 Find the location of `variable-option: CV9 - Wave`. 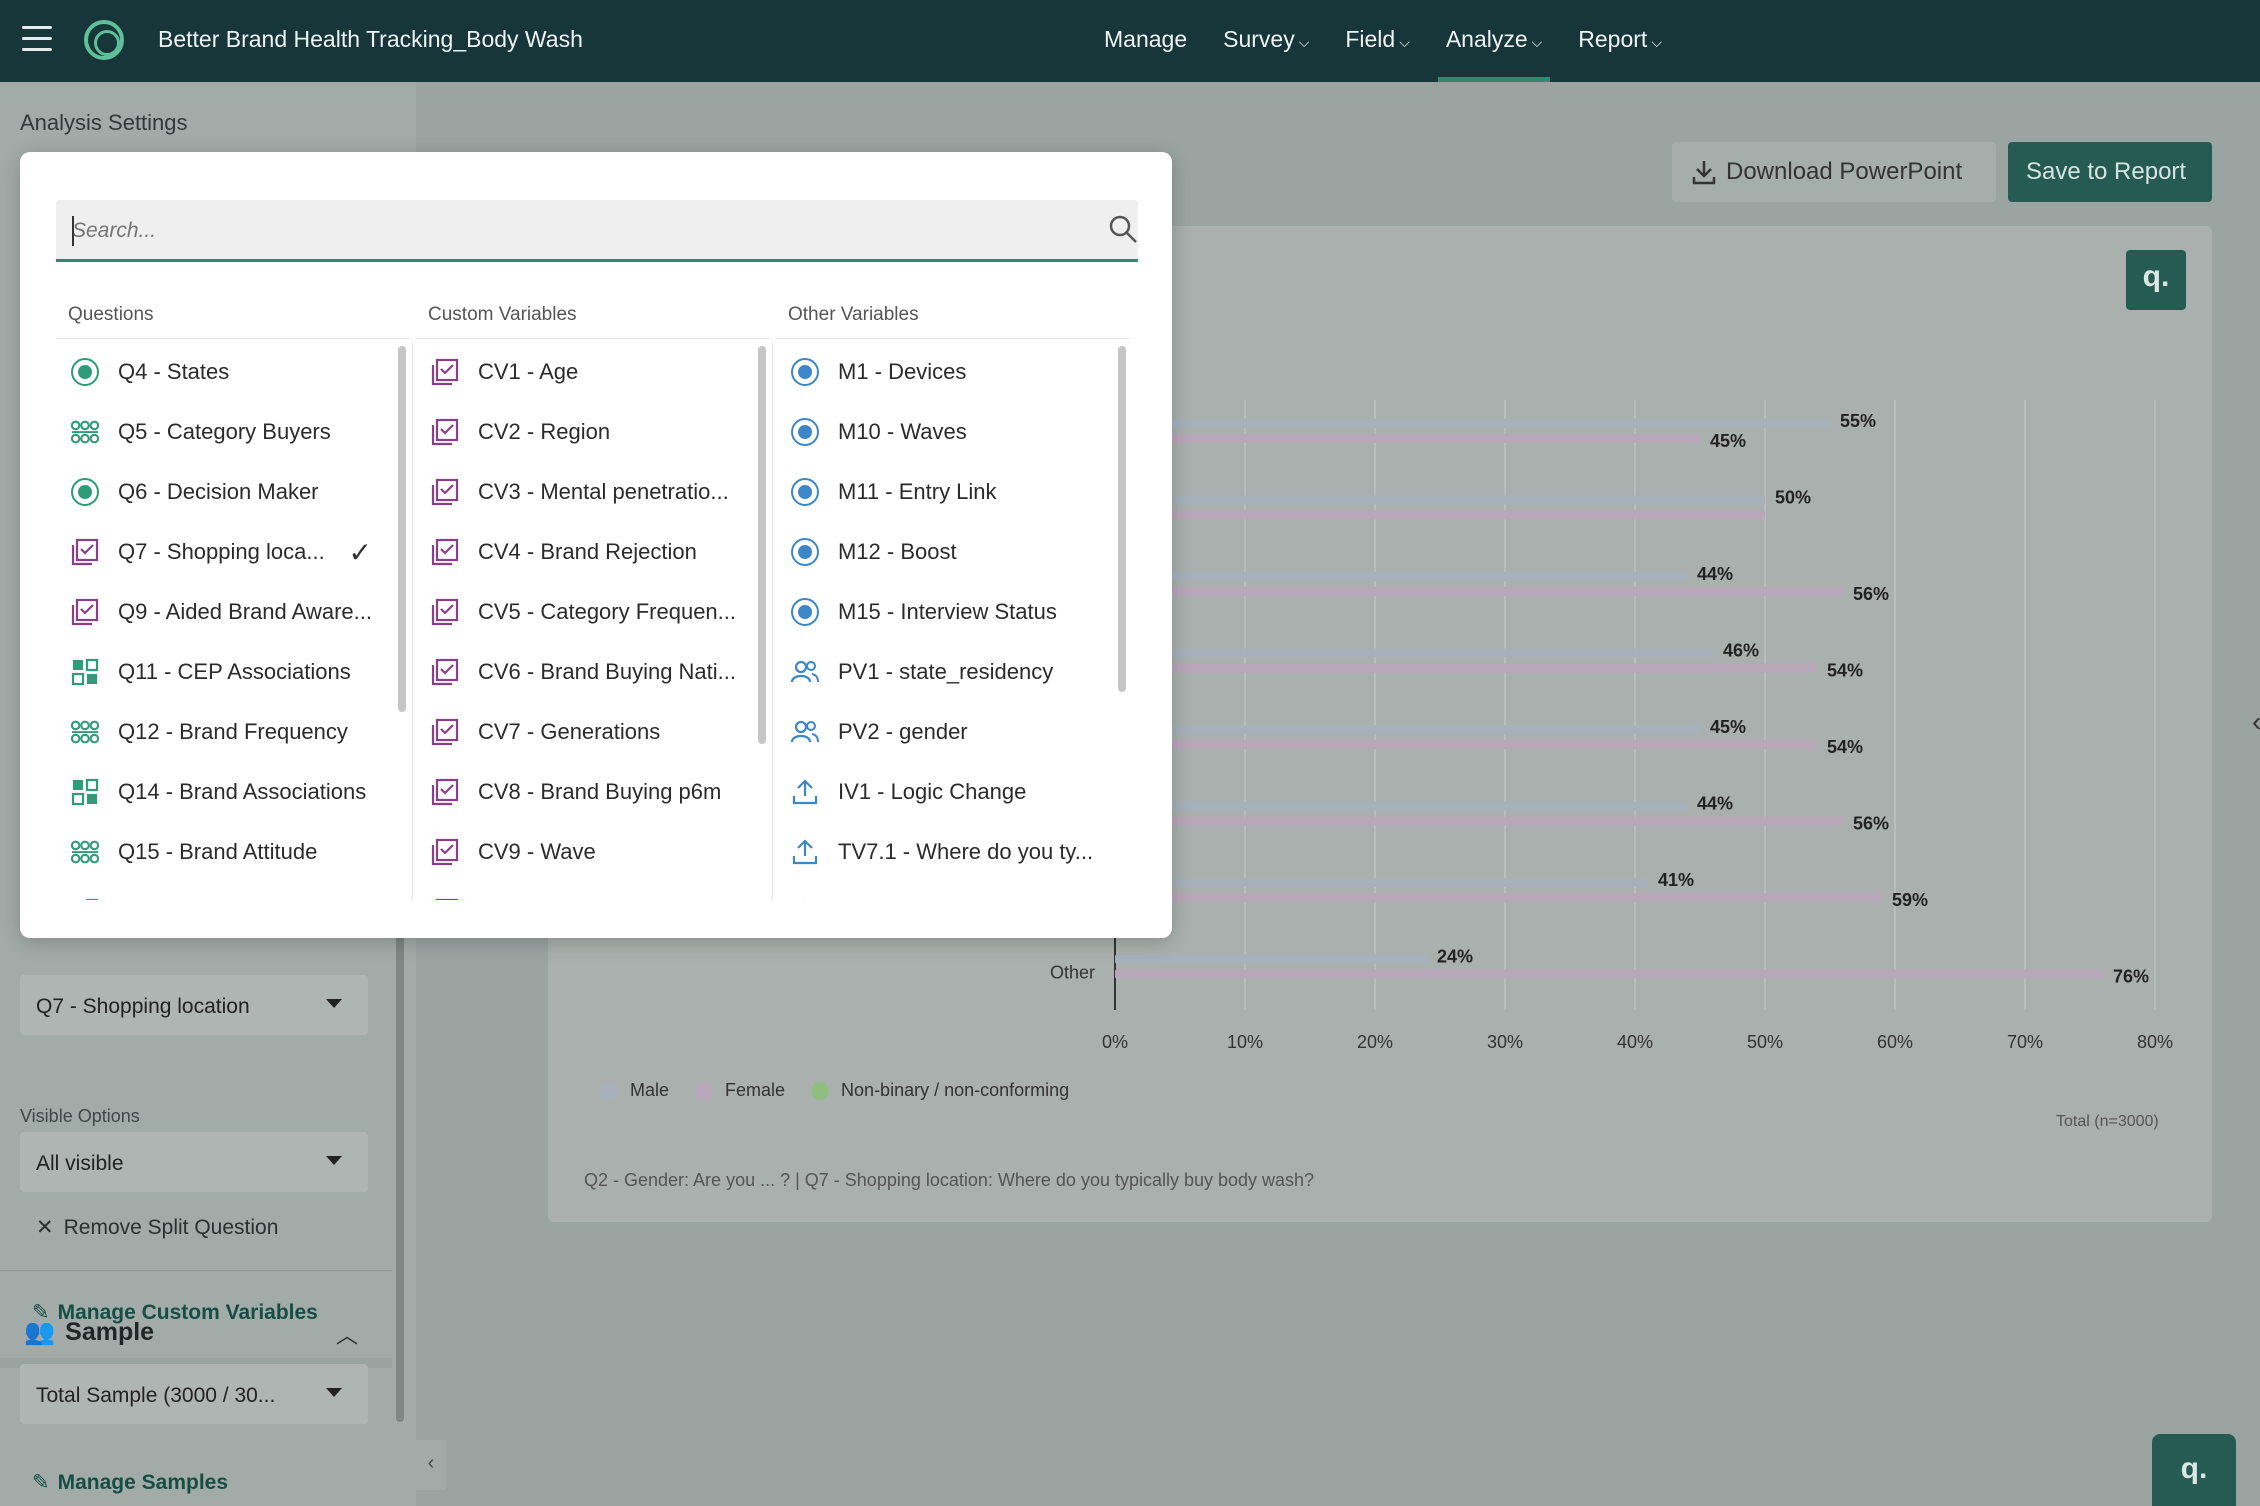

variable-option: CV9 - Wave is located at coordinates (585, 852).